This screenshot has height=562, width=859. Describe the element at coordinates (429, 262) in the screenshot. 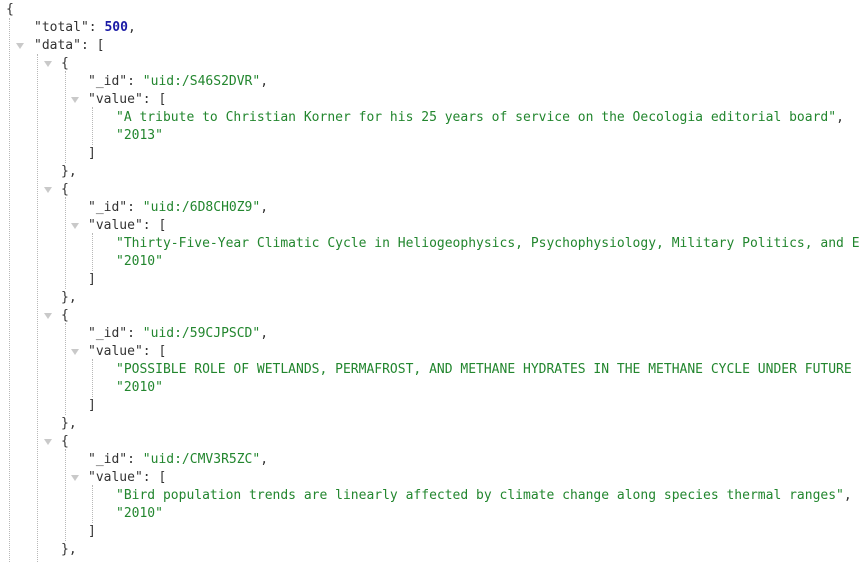

I see `item-year-row-2: "2010"` at that location.